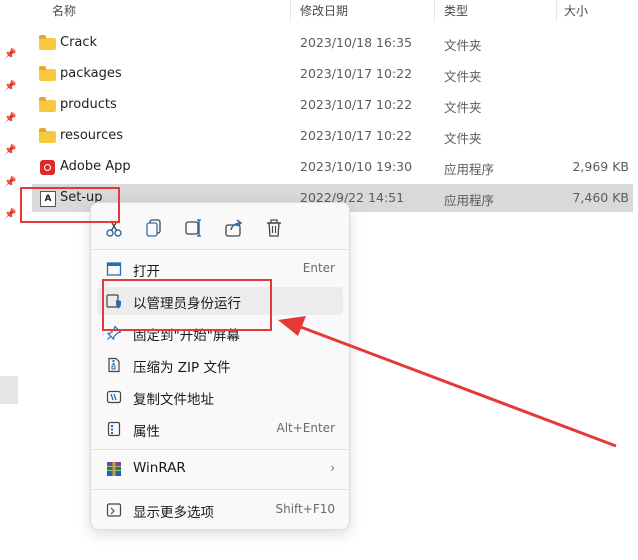 The image size is (638, 560). I want to click on annotation-arrow, so click(447, 382).